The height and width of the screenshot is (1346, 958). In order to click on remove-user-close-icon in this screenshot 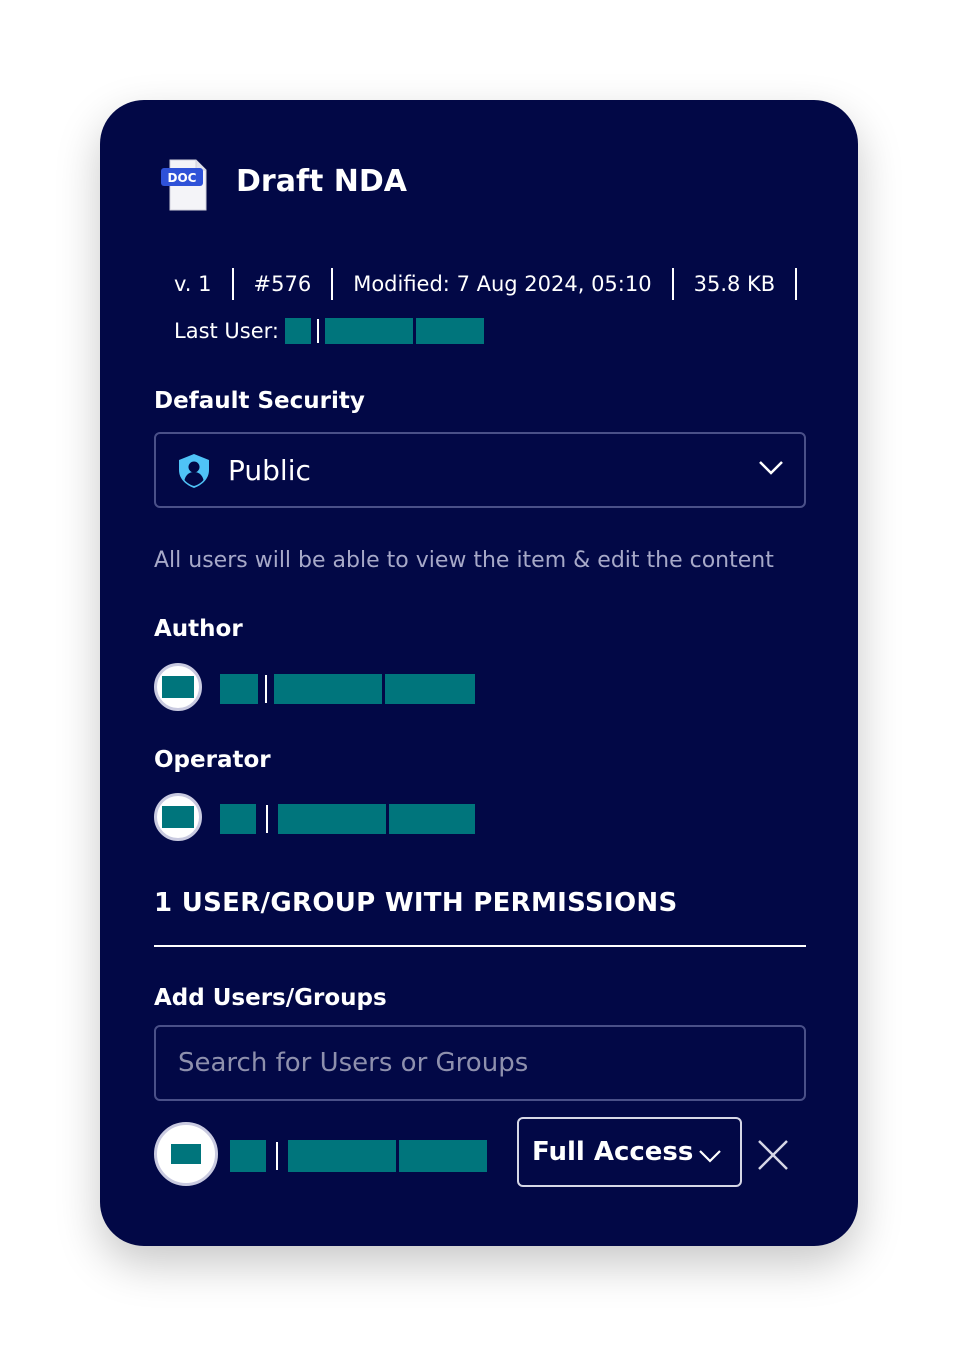, I will do `click(773, 1155)`.